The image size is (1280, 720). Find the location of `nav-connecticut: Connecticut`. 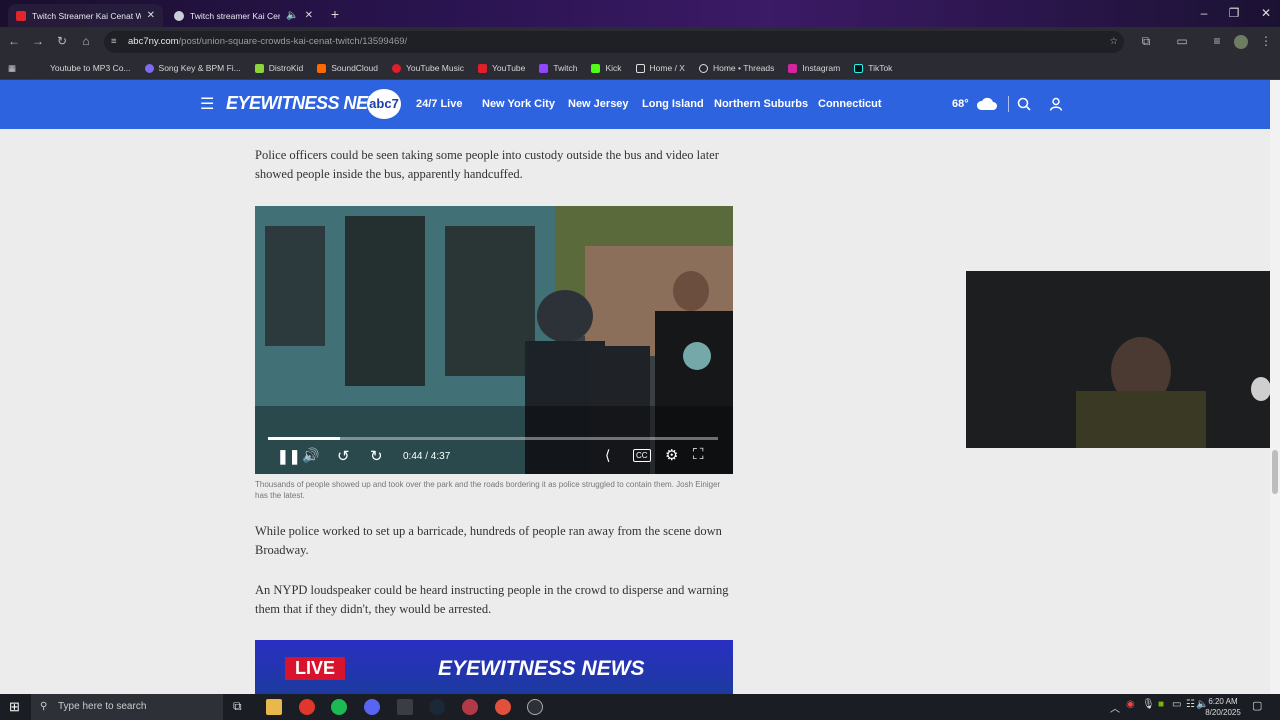

nav-connecticut: Connecticut is located at coordinates (850, 104).